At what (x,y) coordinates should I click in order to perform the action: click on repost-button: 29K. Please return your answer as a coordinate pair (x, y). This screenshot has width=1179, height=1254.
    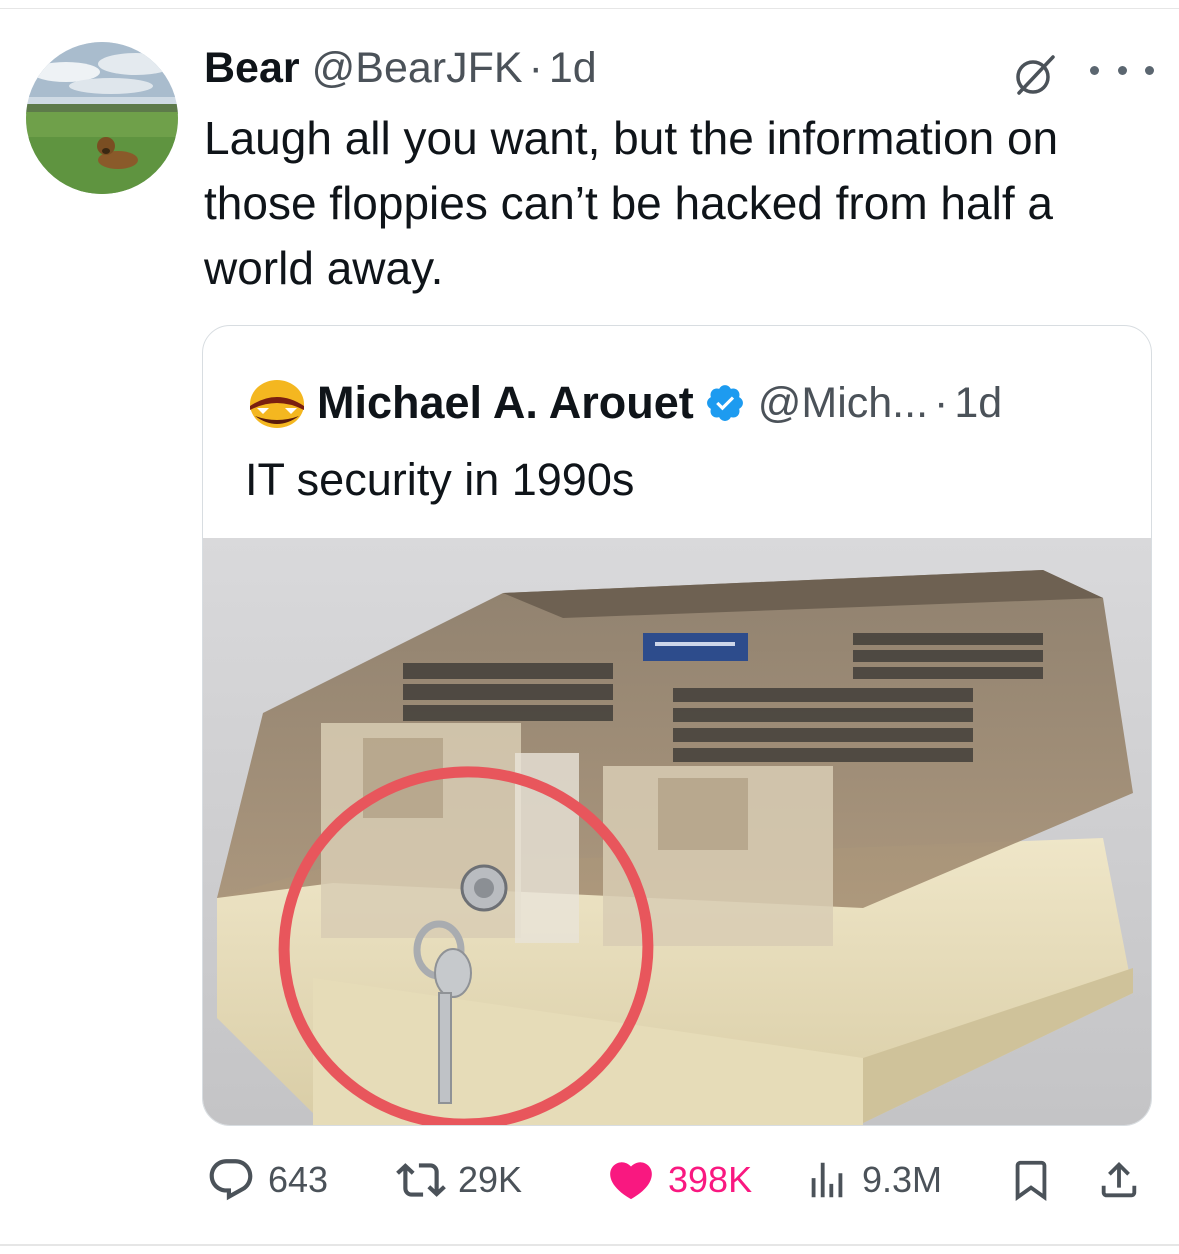
    Looking at the image, I should click on (459, 1180).